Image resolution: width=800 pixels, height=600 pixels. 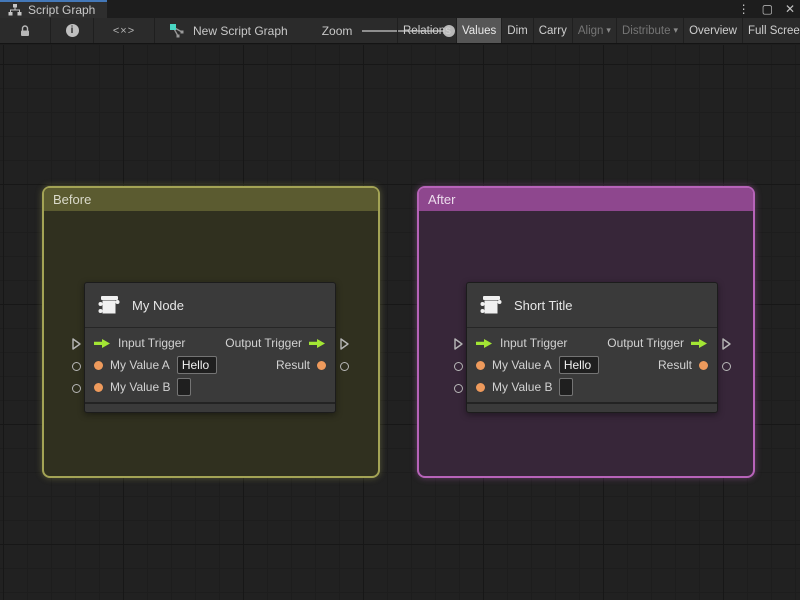 What do you see at coordinates (442, 199) in the screenshot?
I see `group-label: After` at bounding box center [442, 199].